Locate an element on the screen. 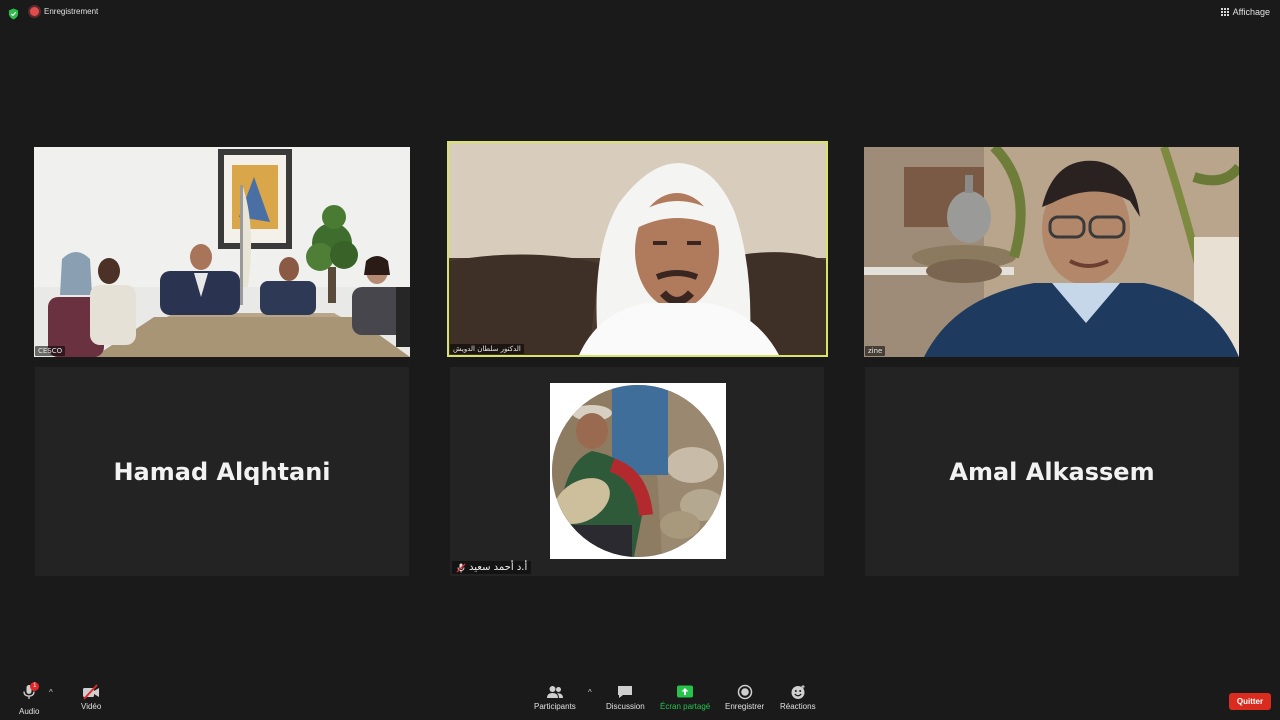 This screenshot has height=720, width=1280. video-tile-active-speaker: الدكتور سلطان الدويش is located at coordinates (637, 249).